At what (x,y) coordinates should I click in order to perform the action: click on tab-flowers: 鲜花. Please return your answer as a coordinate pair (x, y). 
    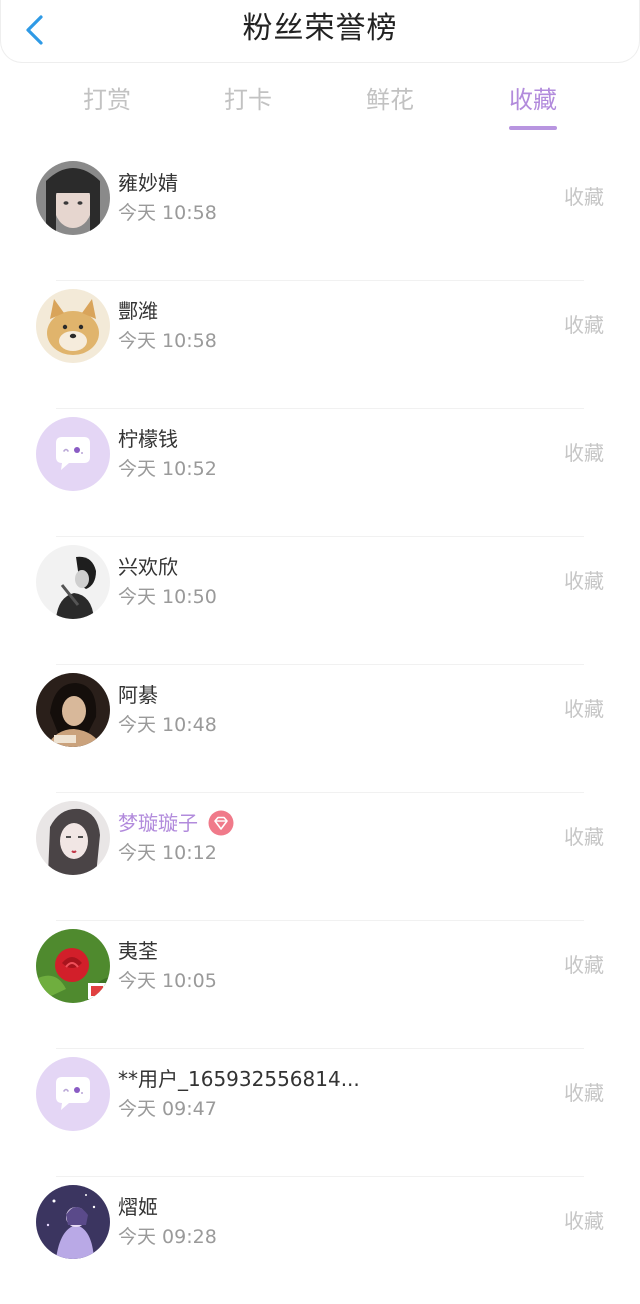
    Looking at the image, I should click on (390, 100).